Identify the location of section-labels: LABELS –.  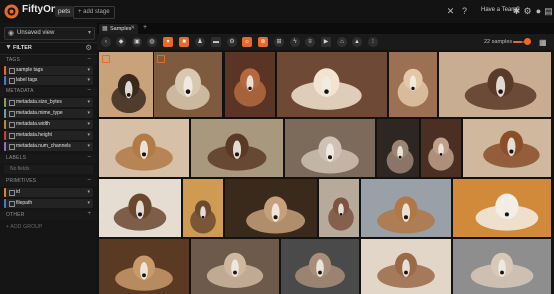
(48, 158).